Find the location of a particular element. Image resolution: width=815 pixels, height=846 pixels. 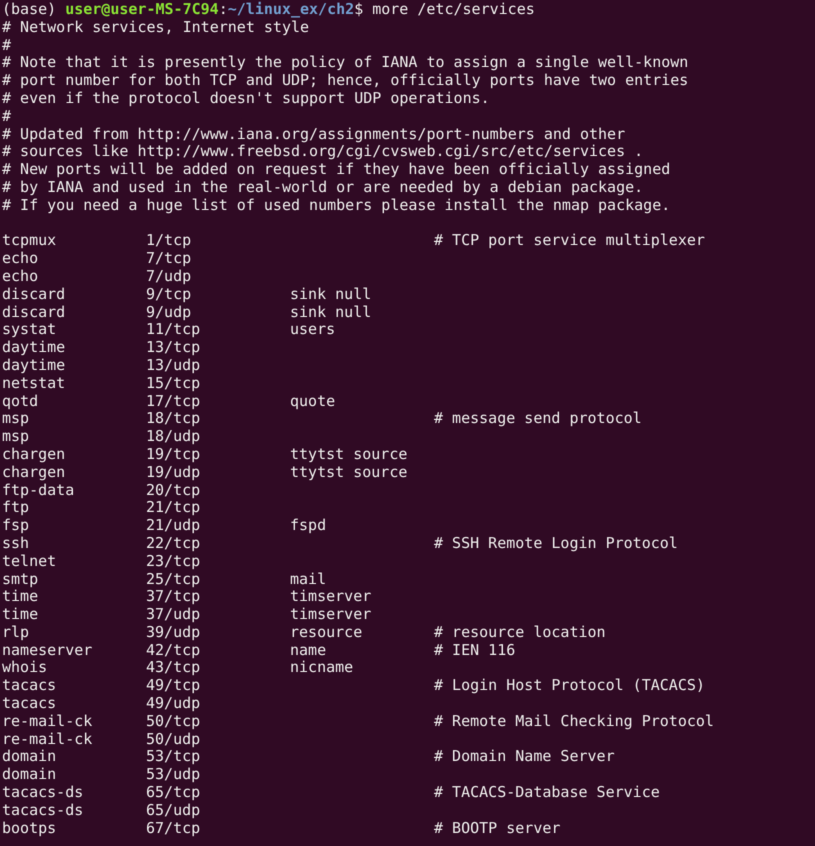

service-port: 49/tcp is located at coordinates (173, 685).